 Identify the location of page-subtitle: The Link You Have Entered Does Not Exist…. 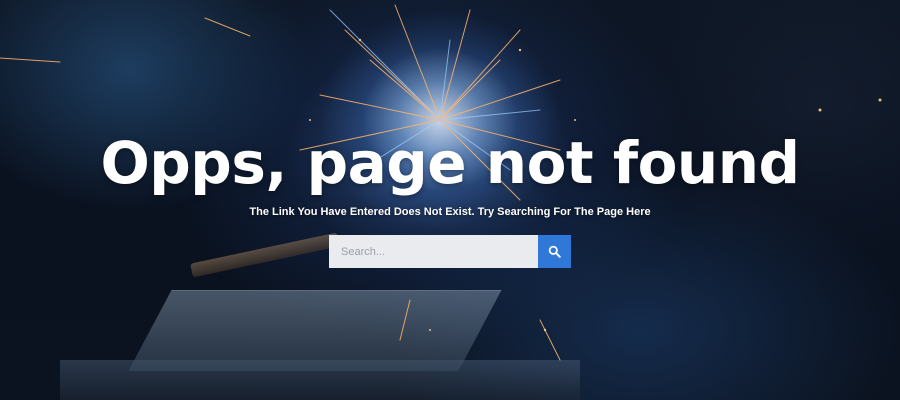
(450, 212).